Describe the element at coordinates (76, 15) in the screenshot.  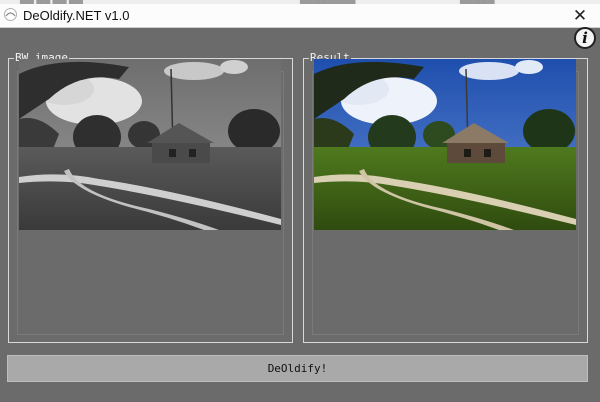
I see `window-title: DeOldify.NET v1.0` at that location.